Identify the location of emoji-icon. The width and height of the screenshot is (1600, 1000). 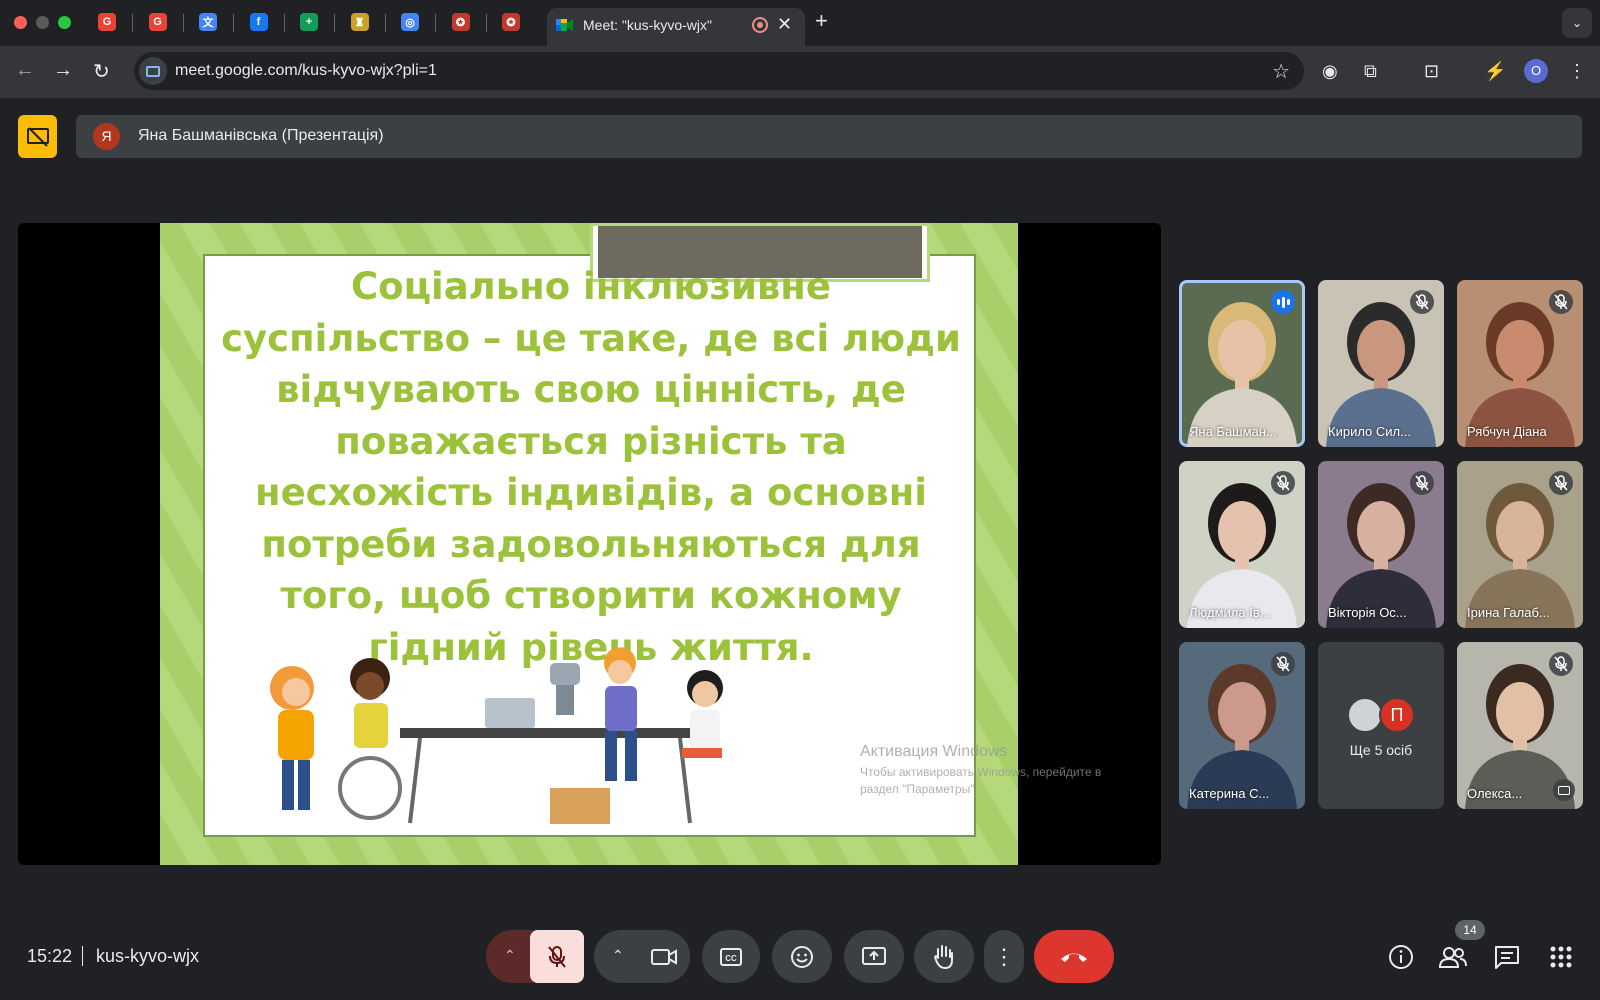
(802, 956).